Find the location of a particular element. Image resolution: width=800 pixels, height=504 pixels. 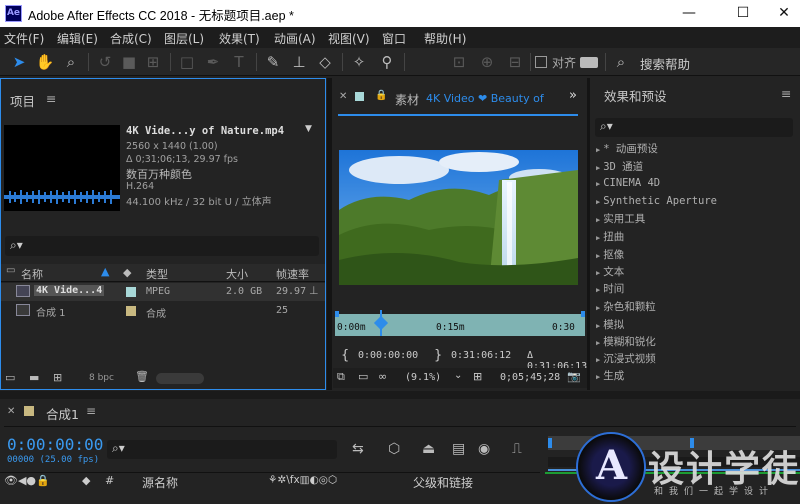

shy-layers-icon: ⏏ is located at coordinates (428, 449).